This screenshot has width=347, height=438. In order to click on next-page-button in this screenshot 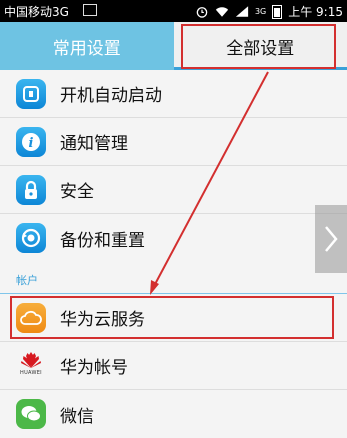, I will do `click(331, 239)`.